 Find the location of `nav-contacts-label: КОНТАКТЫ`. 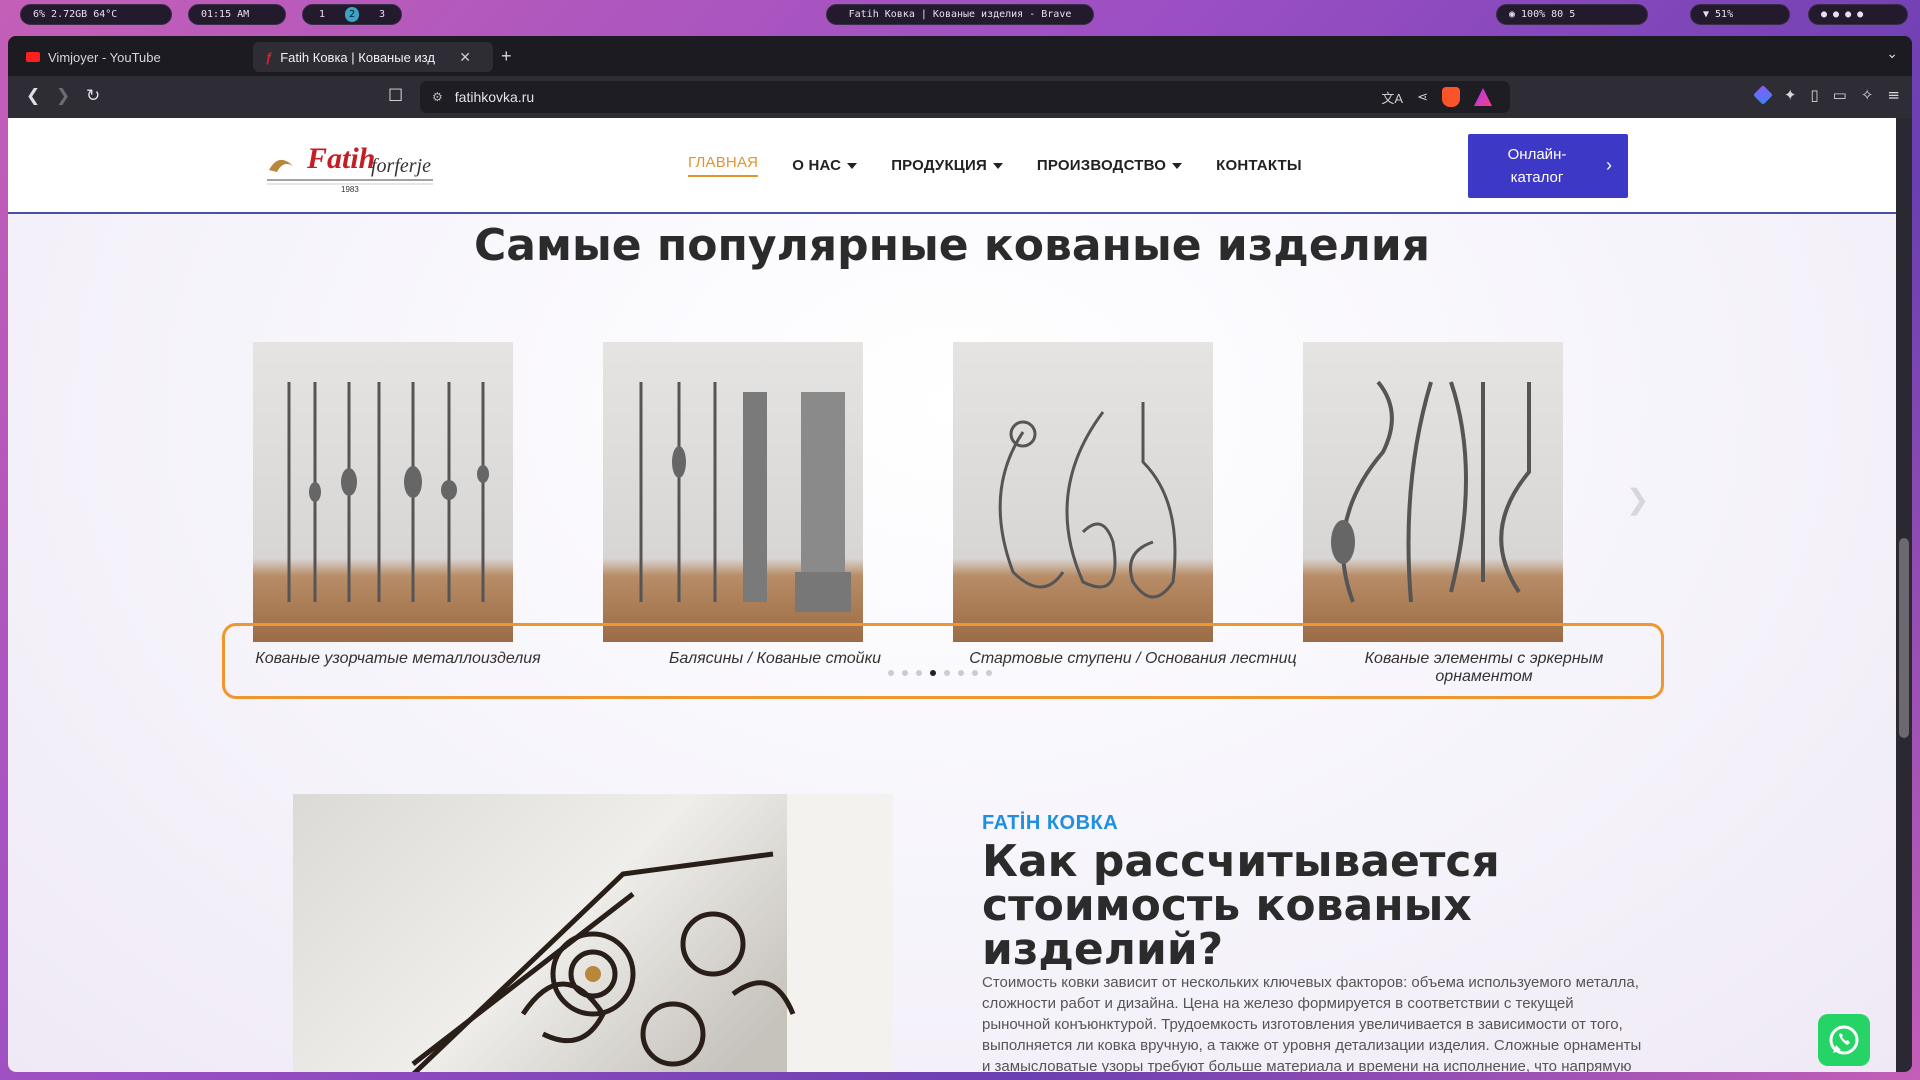

nav-contacts-label: КОНТАКТЫ is located at coordinates (1259, 165).